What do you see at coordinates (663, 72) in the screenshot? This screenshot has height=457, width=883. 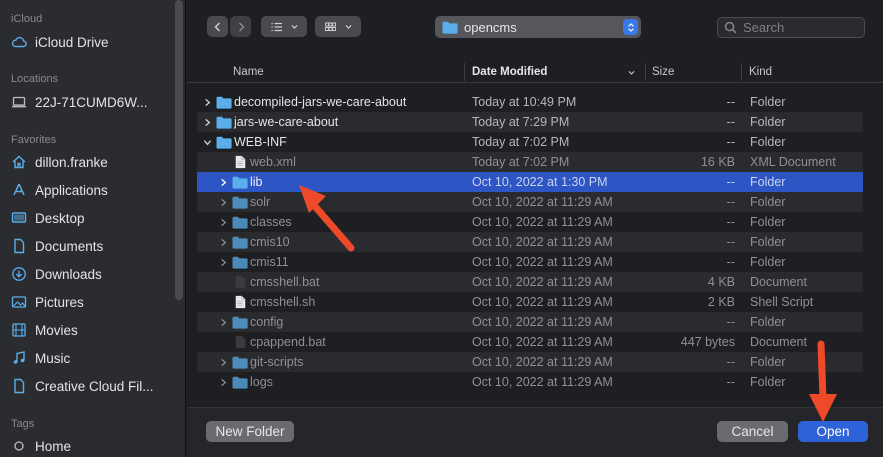 I see `column-size-header: Size` at bounding box center [663, 72].